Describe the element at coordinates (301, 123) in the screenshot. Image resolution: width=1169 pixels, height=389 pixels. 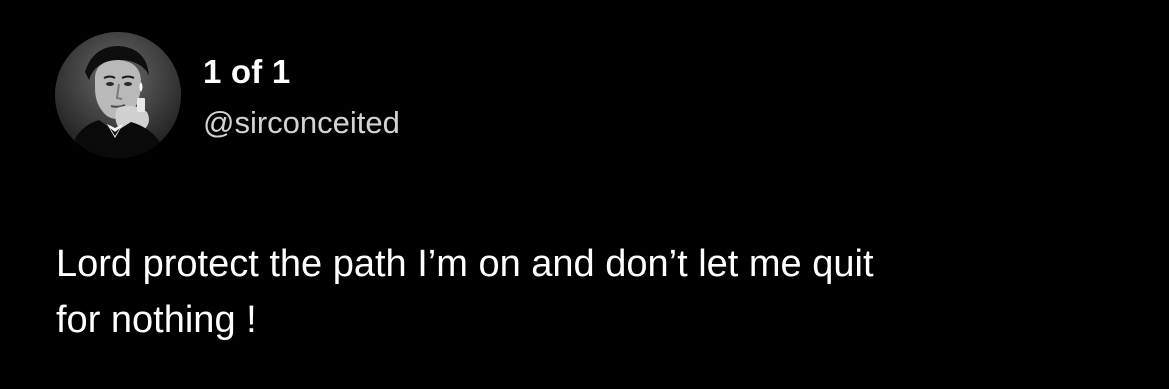
I see `user-handle: @sirconceited` at that location.